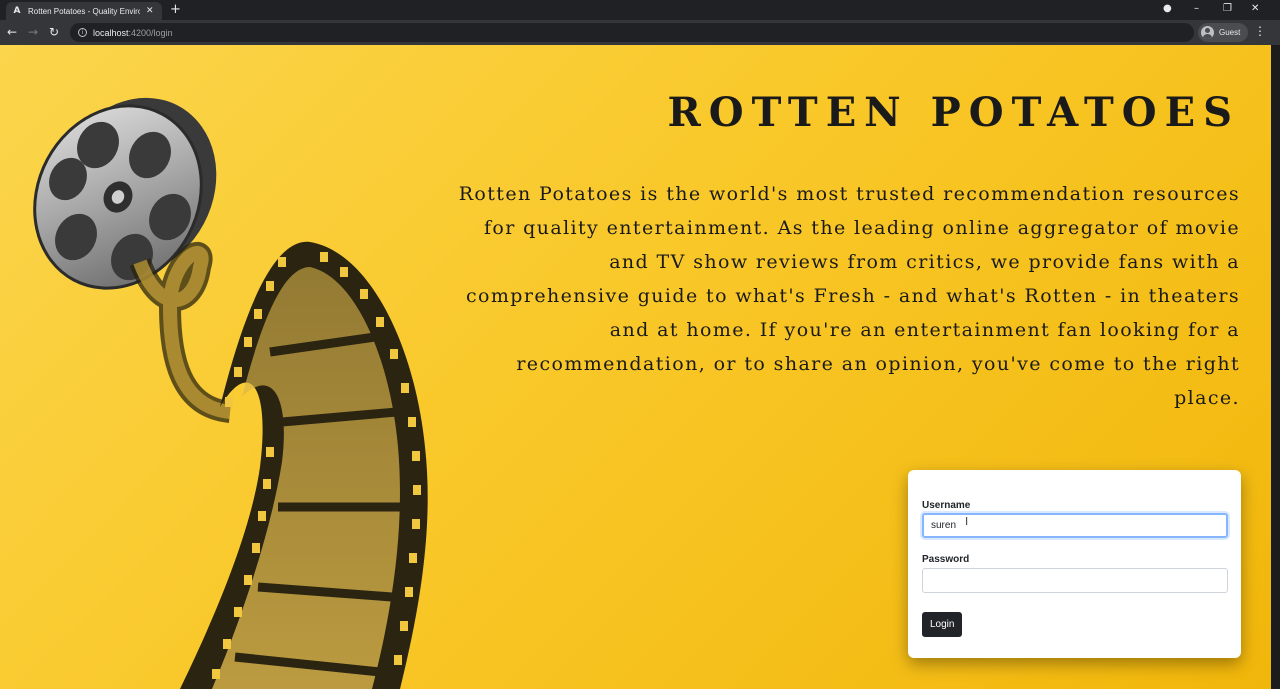 The width and height of the screenshot is (1280, 689). What do you see at coordinates (1255, 9) in the screenshot?
I see `window-close-icon: ✕` at bounding box center [1255, 9].